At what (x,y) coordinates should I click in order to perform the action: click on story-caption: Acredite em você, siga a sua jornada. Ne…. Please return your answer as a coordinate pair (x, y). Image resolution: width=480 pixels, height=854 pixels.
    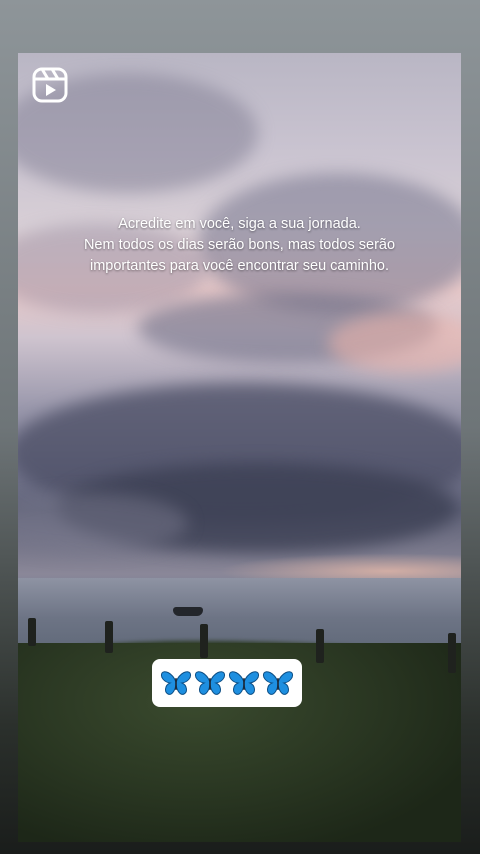
    Looking at the image, I should click on (239, 245).